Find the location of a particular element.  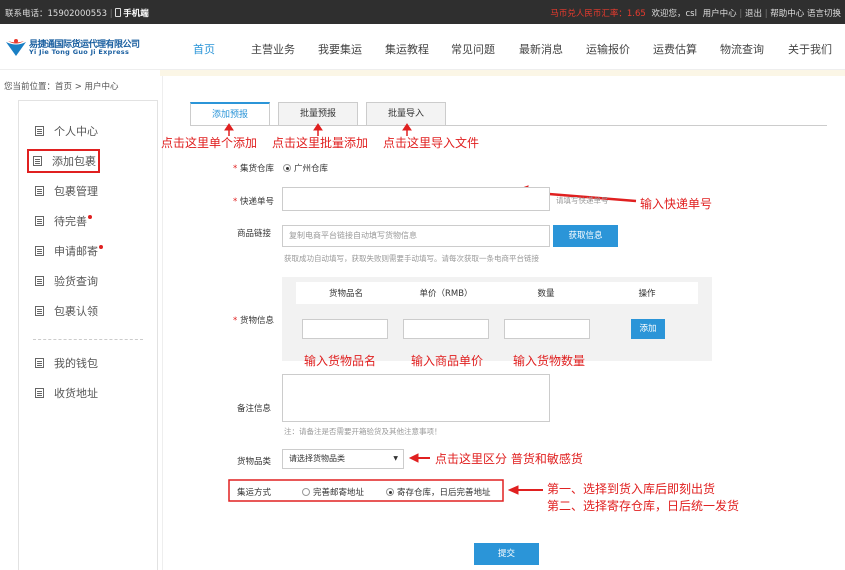

unit-price-input is located at coordinates (446, 329).